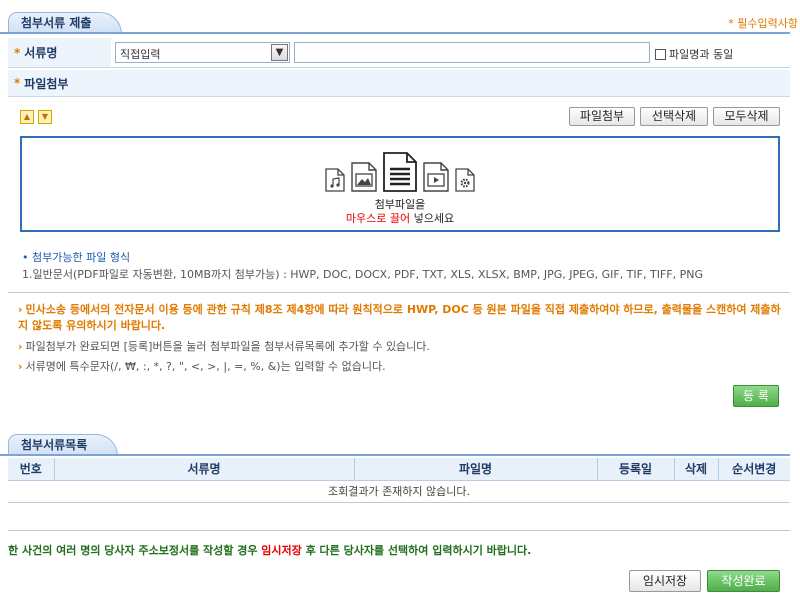  I want to click on doc-list-table: 번호 서류명 파일명 등록일 삭제 순서변경 조회결과가 존재하지 않습니다., so click(399, 480).